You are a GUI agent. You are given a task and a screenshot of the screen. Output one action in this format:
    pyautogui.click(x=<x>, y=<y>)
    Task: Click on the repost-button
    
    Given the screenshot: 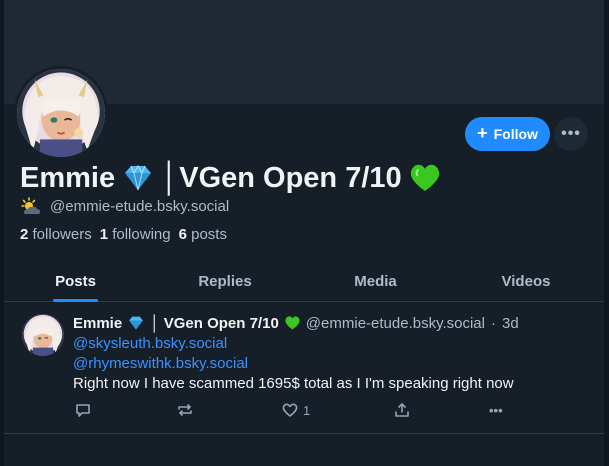 What is the action you would take?
    pyautogui.click(x=185, y=410)
    